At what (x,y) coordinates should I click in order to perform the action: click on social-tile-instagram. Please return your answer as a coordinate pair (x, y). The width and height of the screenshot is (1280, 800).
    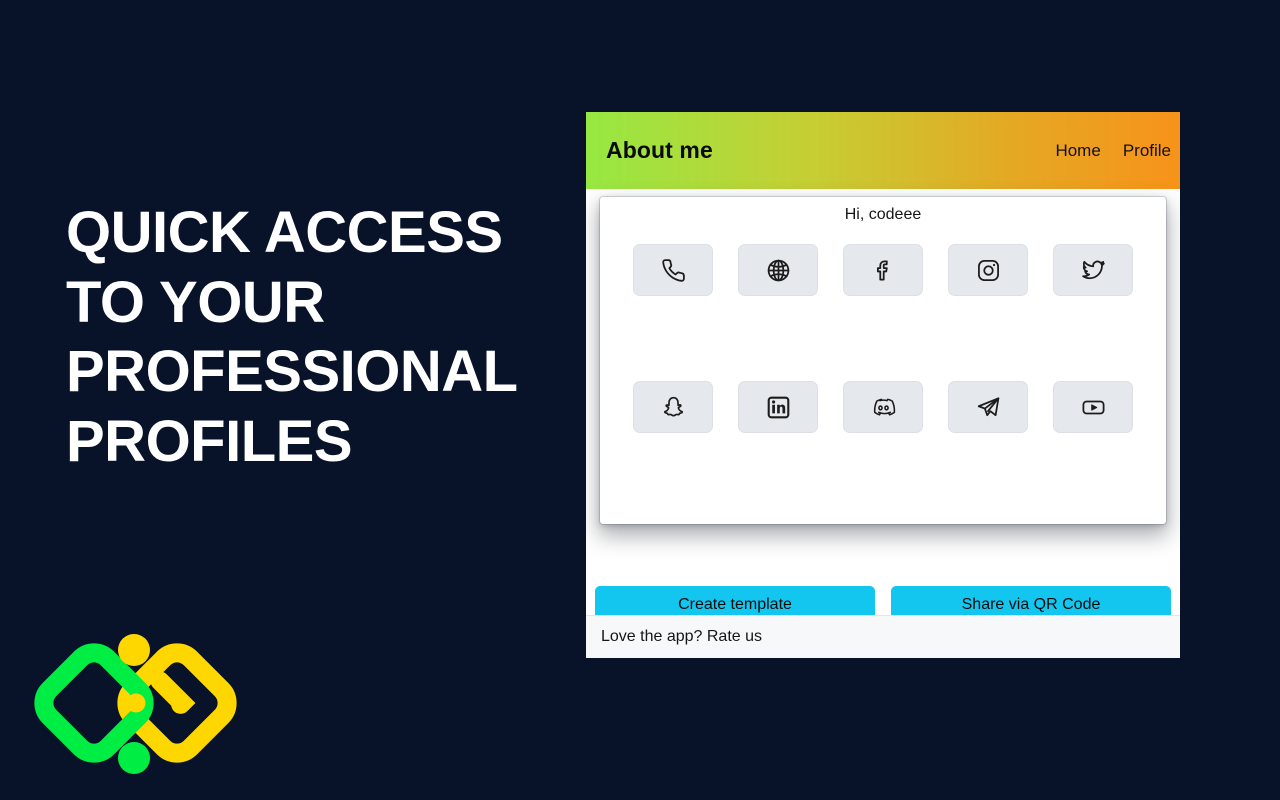
    Looking at the image, I should click on (988, 270).